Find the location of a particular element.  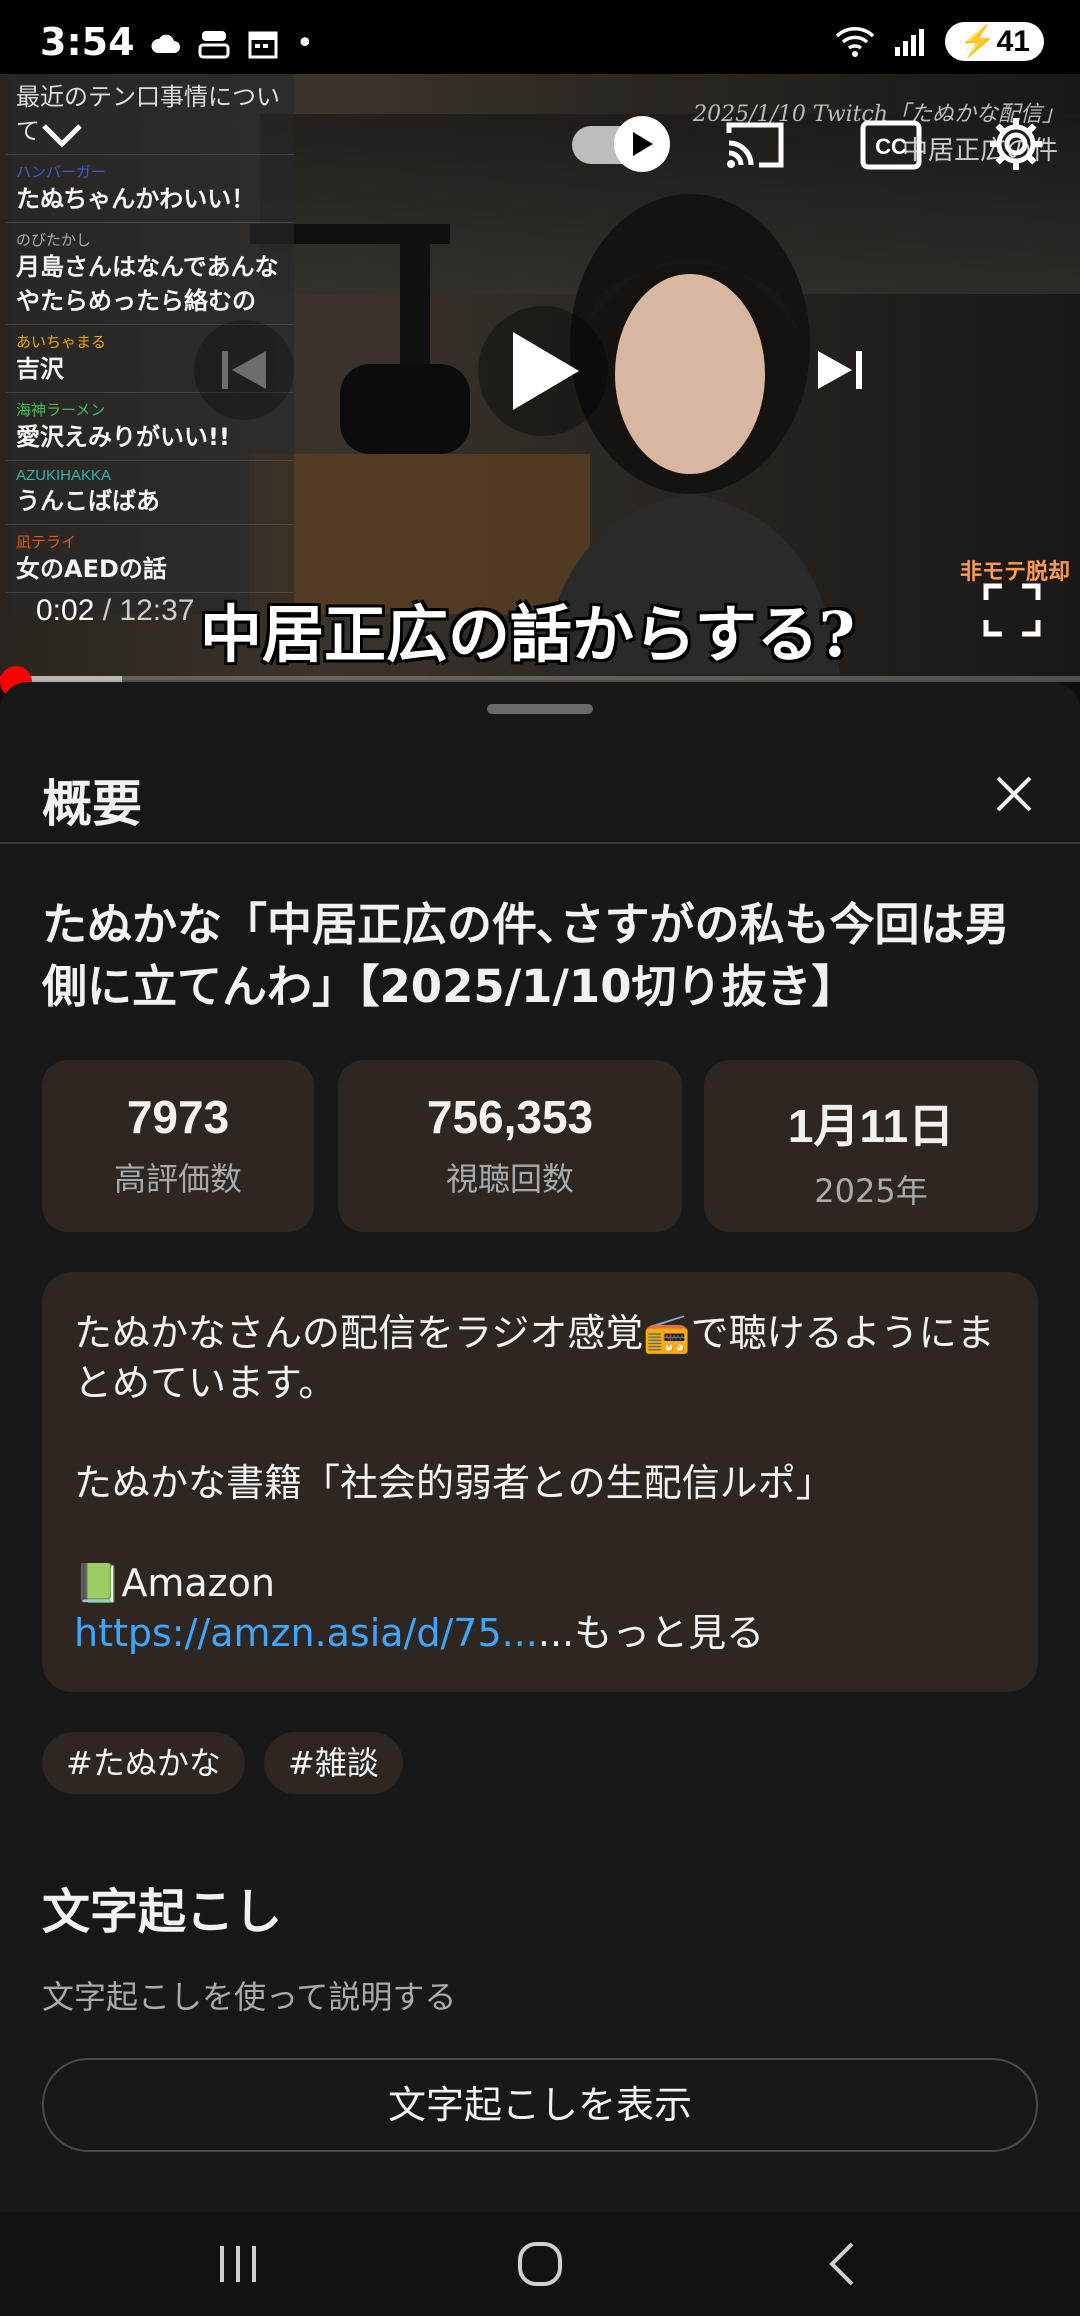

description-text: たぬかなさんの配信をラジオ感覚 is located at coordinates (359, 1333).